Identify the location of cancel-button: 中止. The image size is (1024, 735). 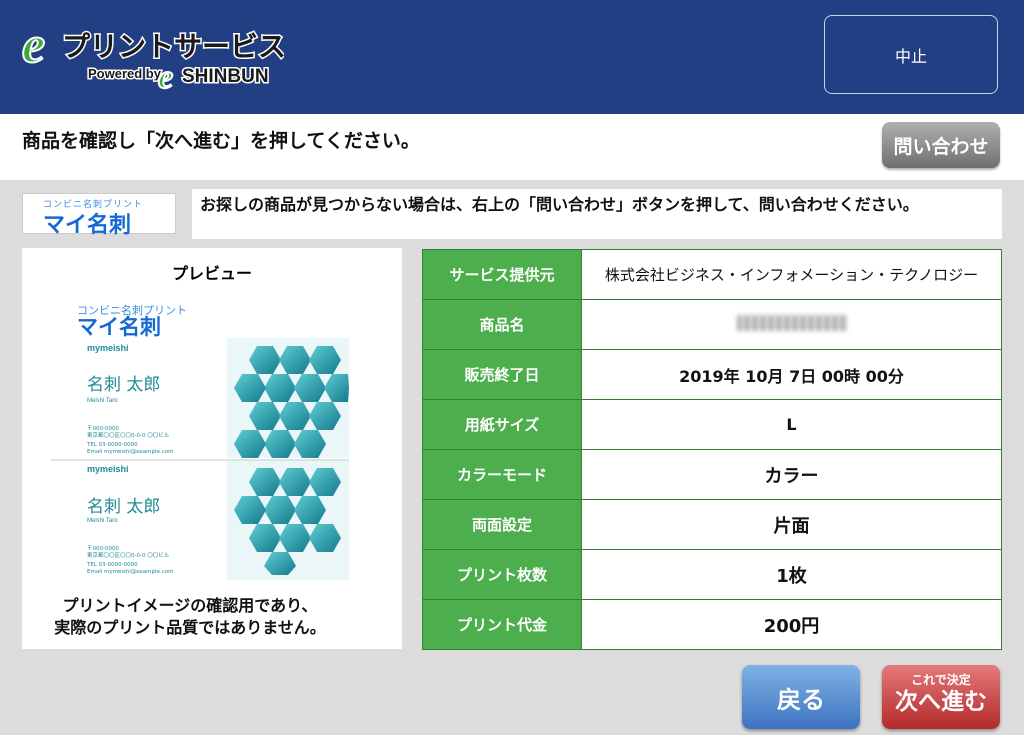
(911, 54).